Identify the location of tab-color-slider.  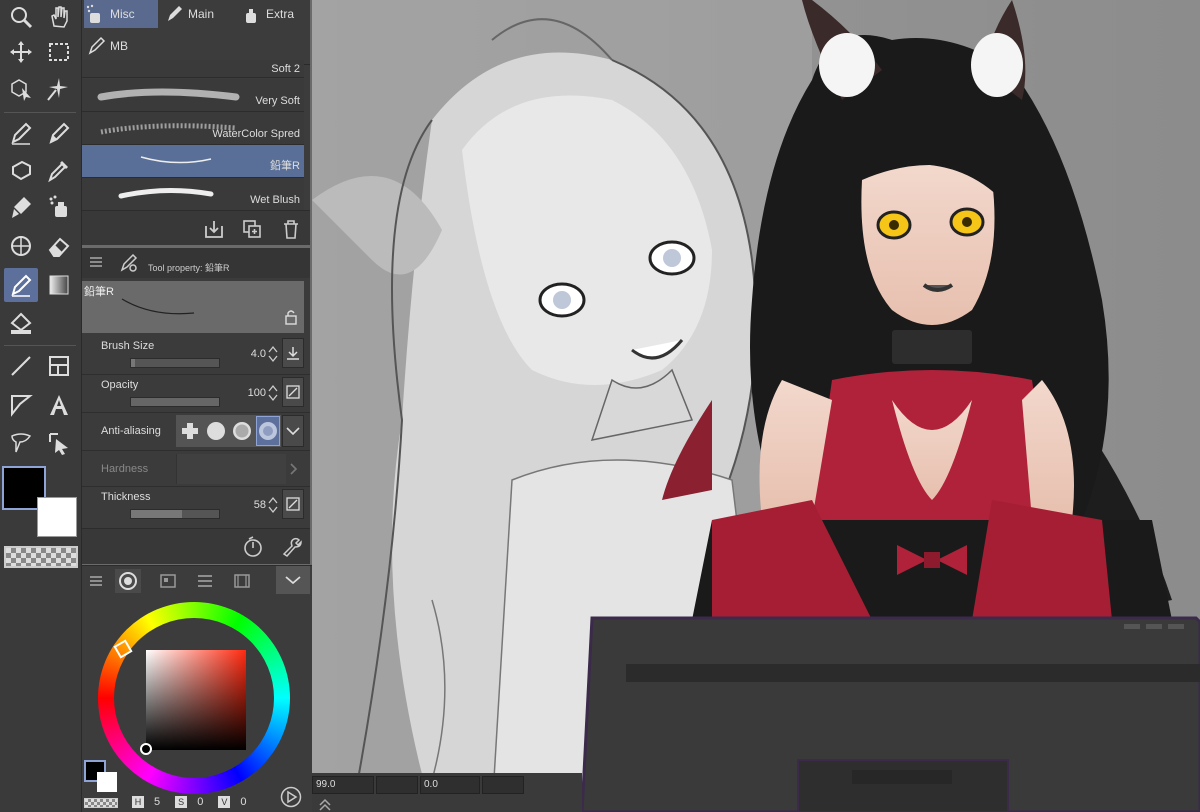
(205, 581).